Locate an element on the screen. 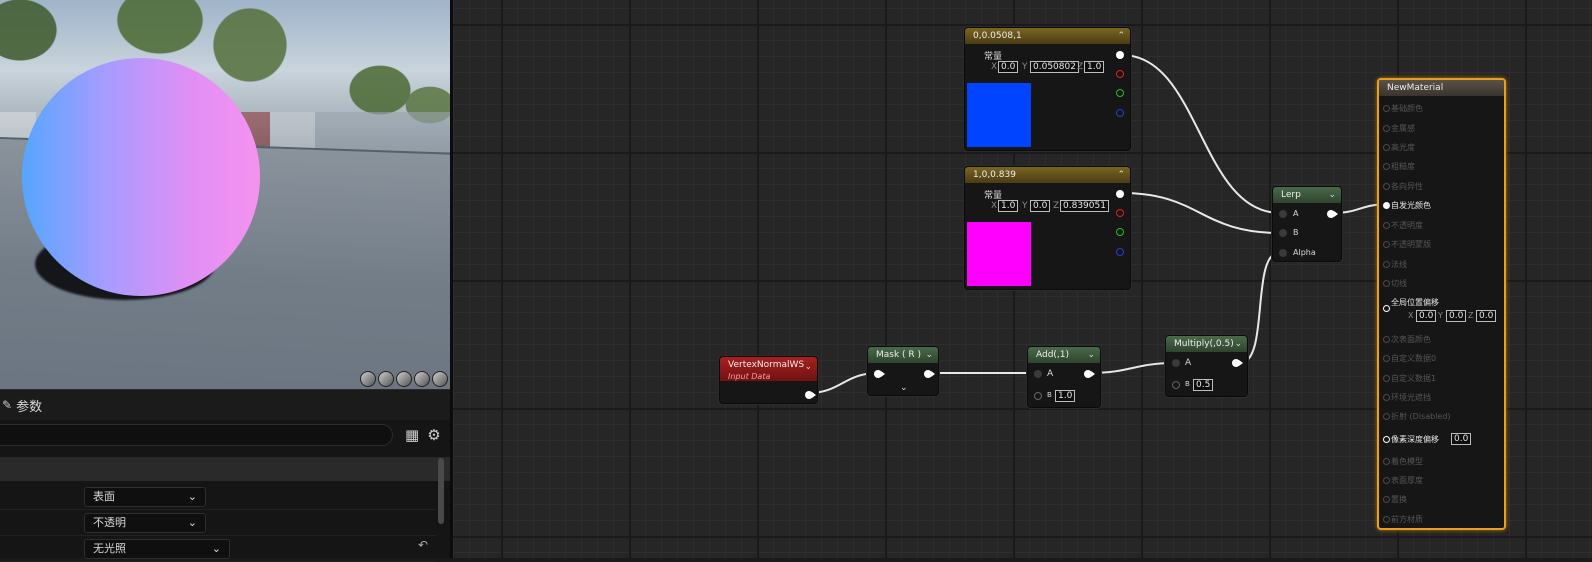 This screenshot has width=1592, height=562. input-tangent: 切线 is located at coordinates (1395, 283).